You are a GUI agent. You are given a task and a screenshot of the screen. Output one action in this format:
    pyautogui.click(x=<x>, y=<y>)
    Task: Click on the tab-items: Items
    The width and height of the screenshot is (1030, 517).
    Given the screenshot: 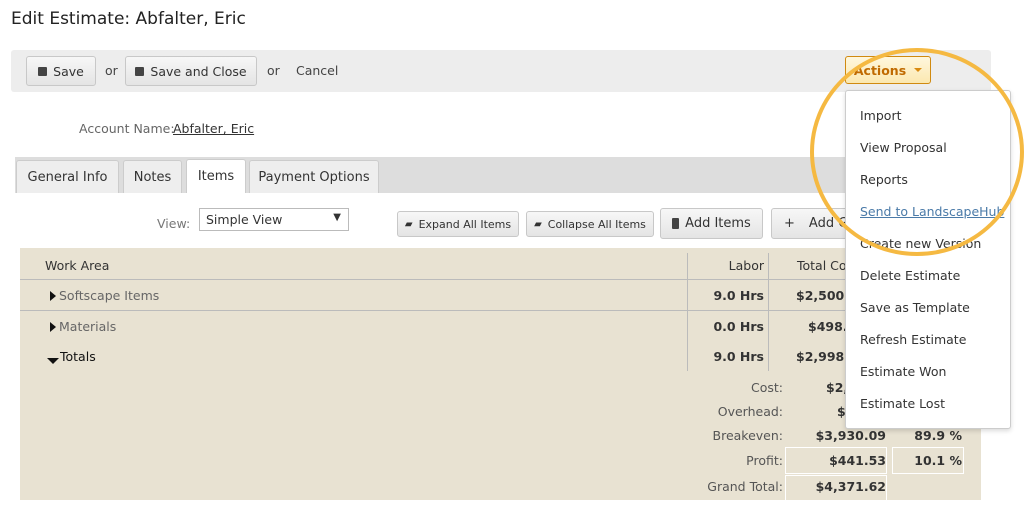 What is the action you would take?
    pyautogui.click(x=216, y=176)
    